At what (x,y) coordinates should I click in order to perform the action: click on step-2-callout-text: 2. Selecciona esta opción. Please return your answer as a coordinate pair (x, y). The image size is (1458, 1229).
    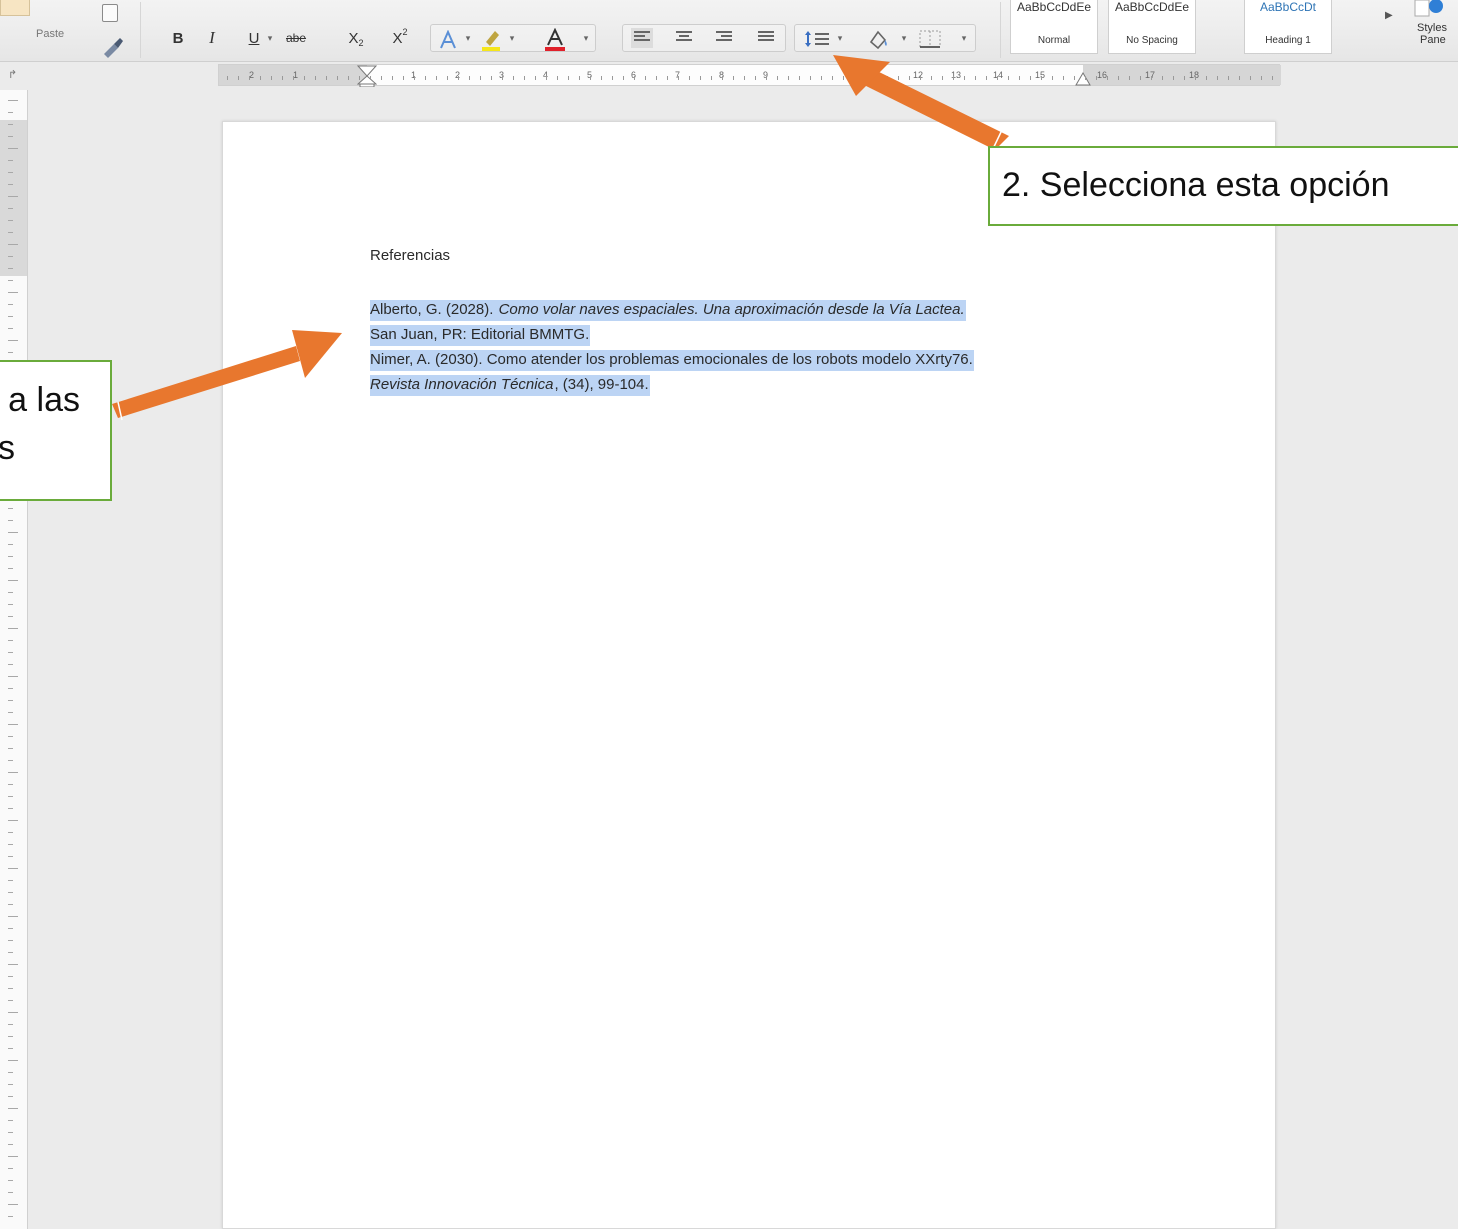
    Looking at the image, I should click on (1196, 185).